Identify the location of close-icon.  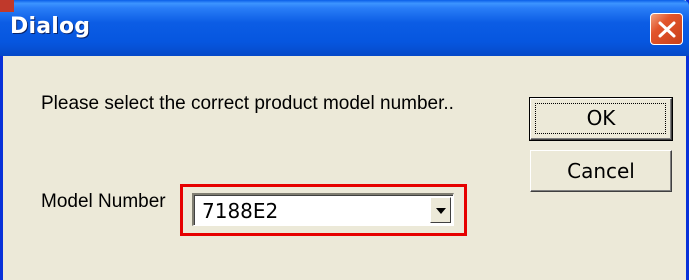
(667, 29).